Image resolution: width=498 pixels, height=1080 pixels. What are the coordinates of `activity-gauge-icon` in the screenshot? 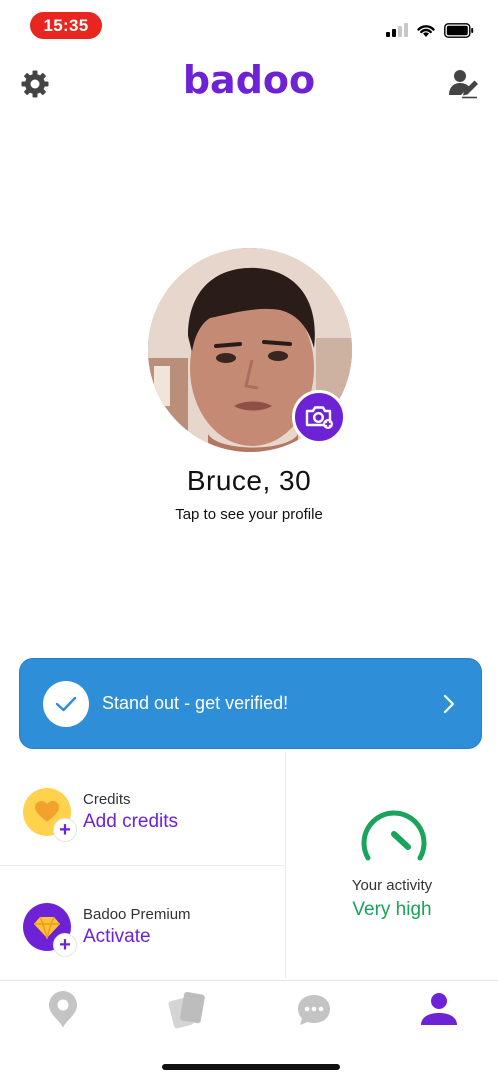 It's located at (394, 835).